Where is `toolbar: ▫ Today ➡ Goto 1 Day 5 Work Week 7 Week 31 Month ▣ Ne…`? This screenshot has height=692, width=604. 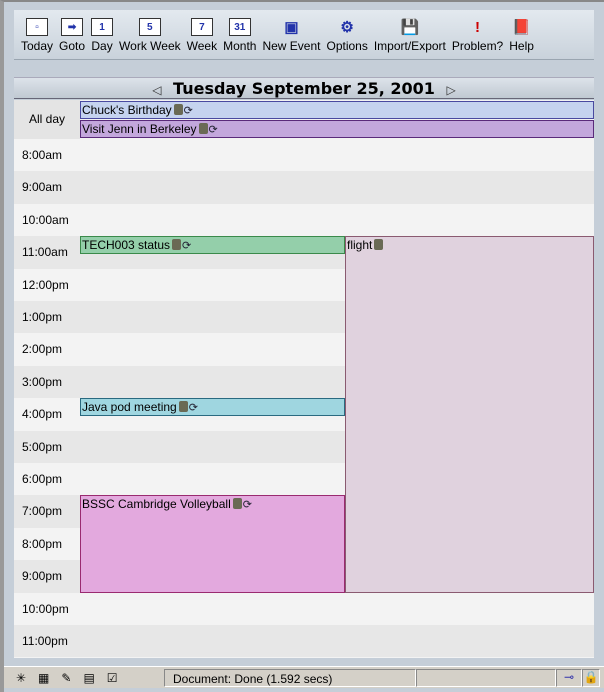 toolbar: ▫ Today ➡ Goto 1 Day 5 Work Week 7 Week 31 Month ▣ Ne… is located at coordinates (304, 35).